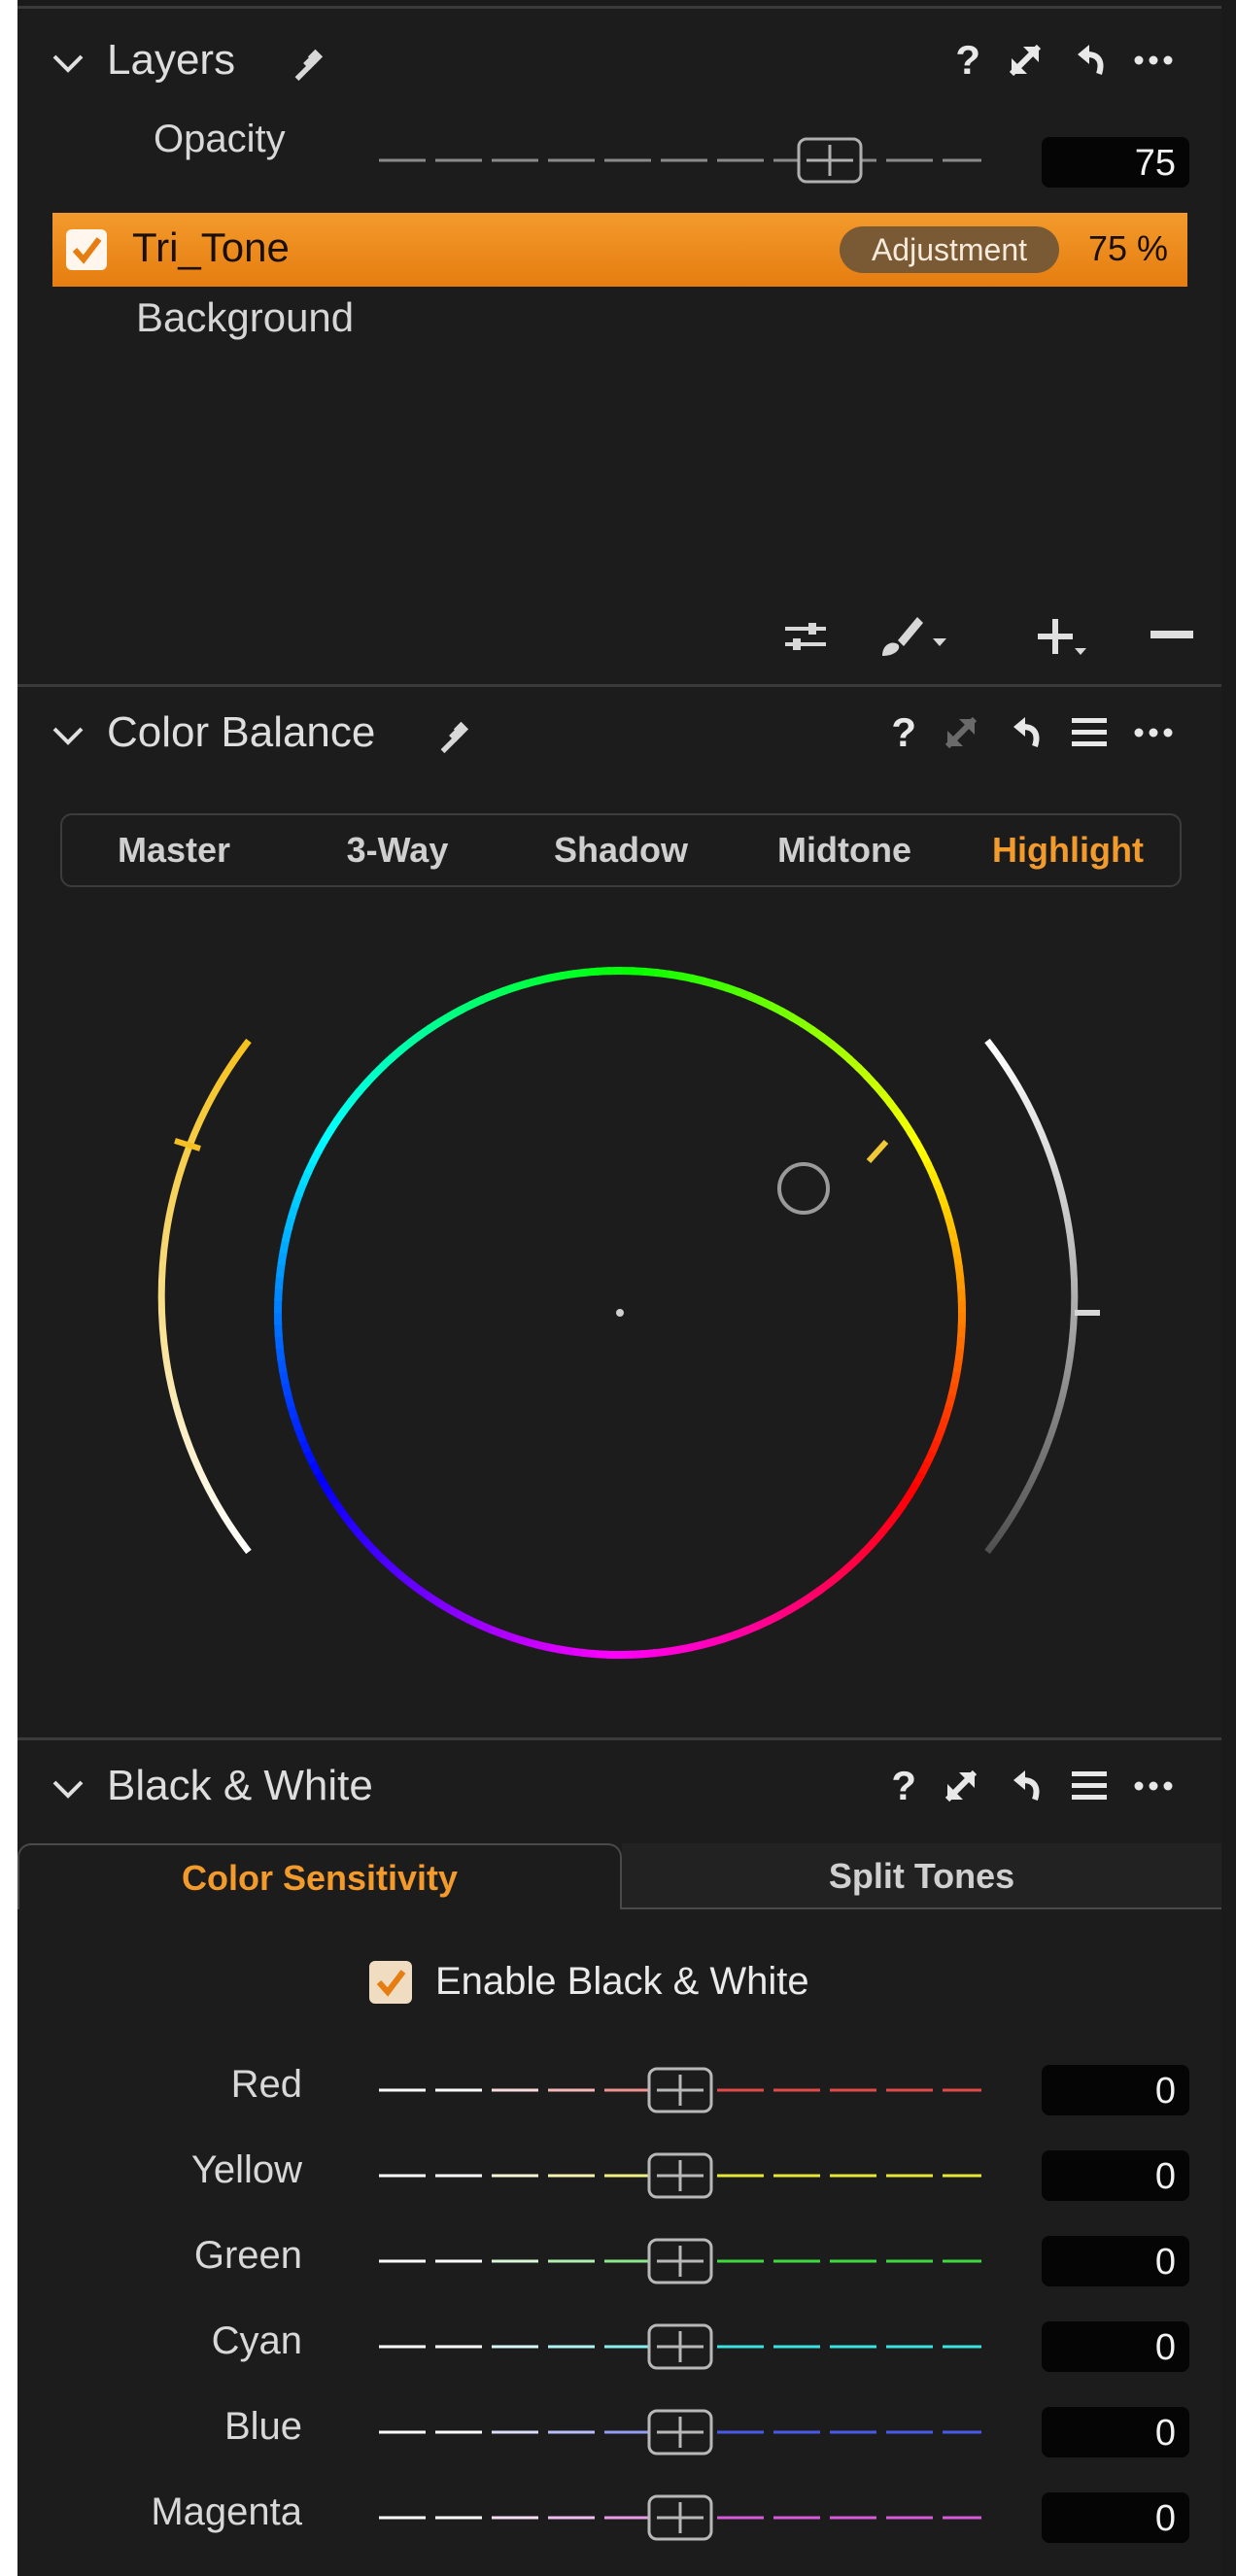  I want to click on layer-name: Tri_Tone, so click(211, 247).